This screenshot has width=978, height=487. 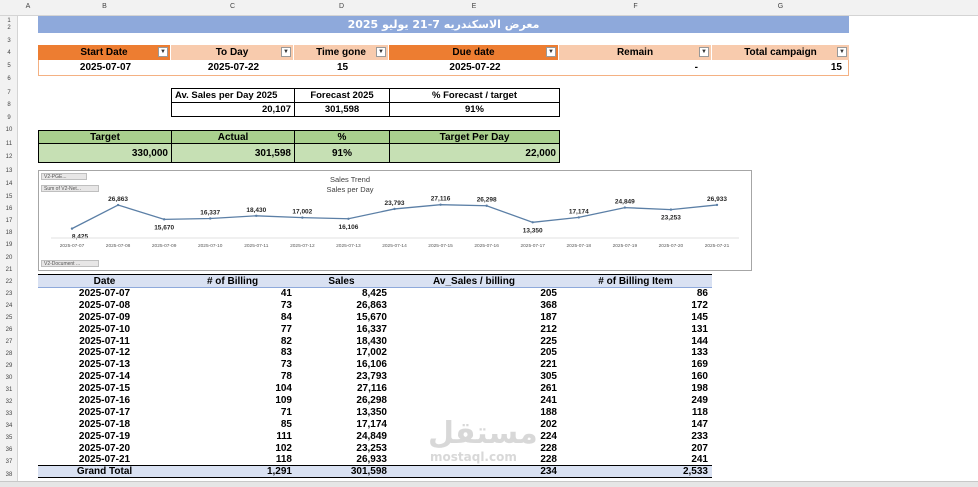 What do you see at coordinates (9, 93) in the screenshot?
I see `row-header: 7` at bounding box center [9, 93].